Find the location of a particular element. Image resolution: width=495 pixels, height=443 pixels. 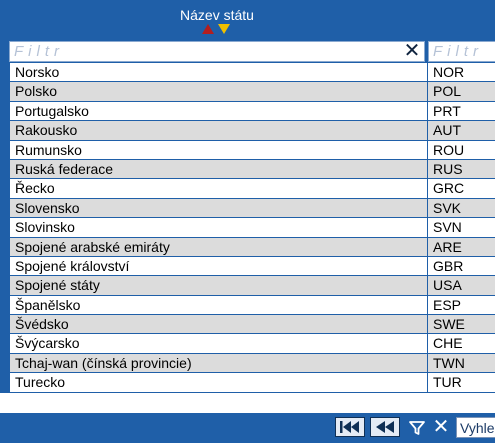

filter-cell-country-code is located at coordinates (461, 51).